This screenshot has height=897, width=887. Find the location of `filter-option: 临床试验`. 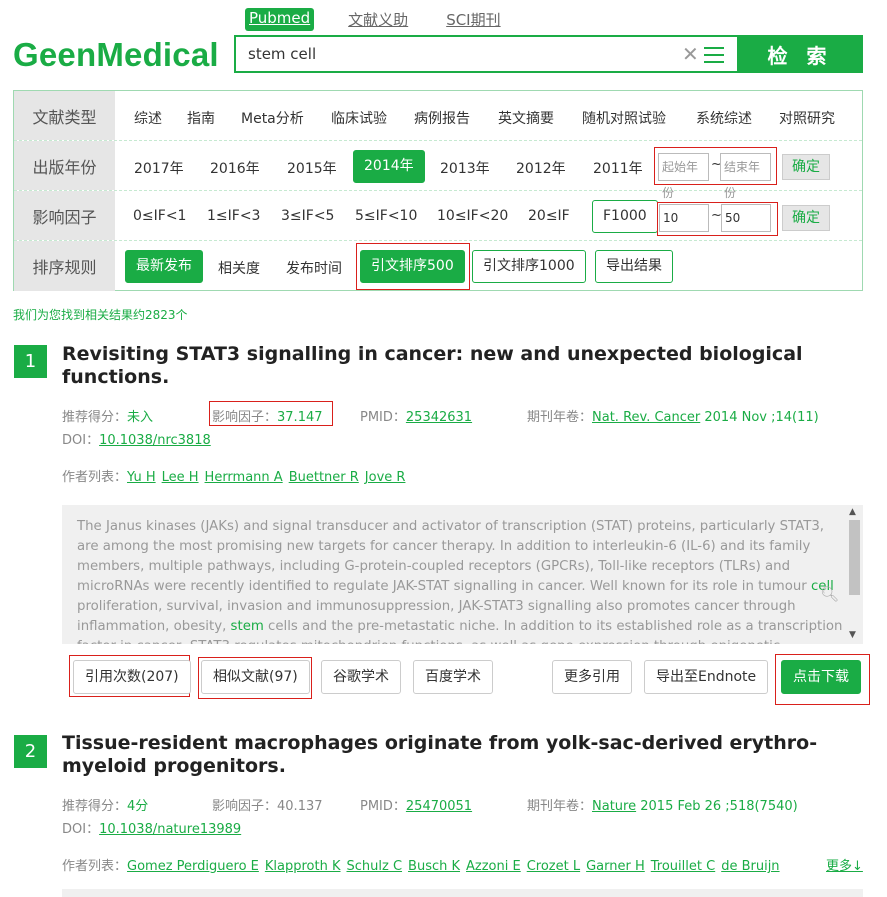

filter-option: 临床试验 is located at coordinates (359, 118).